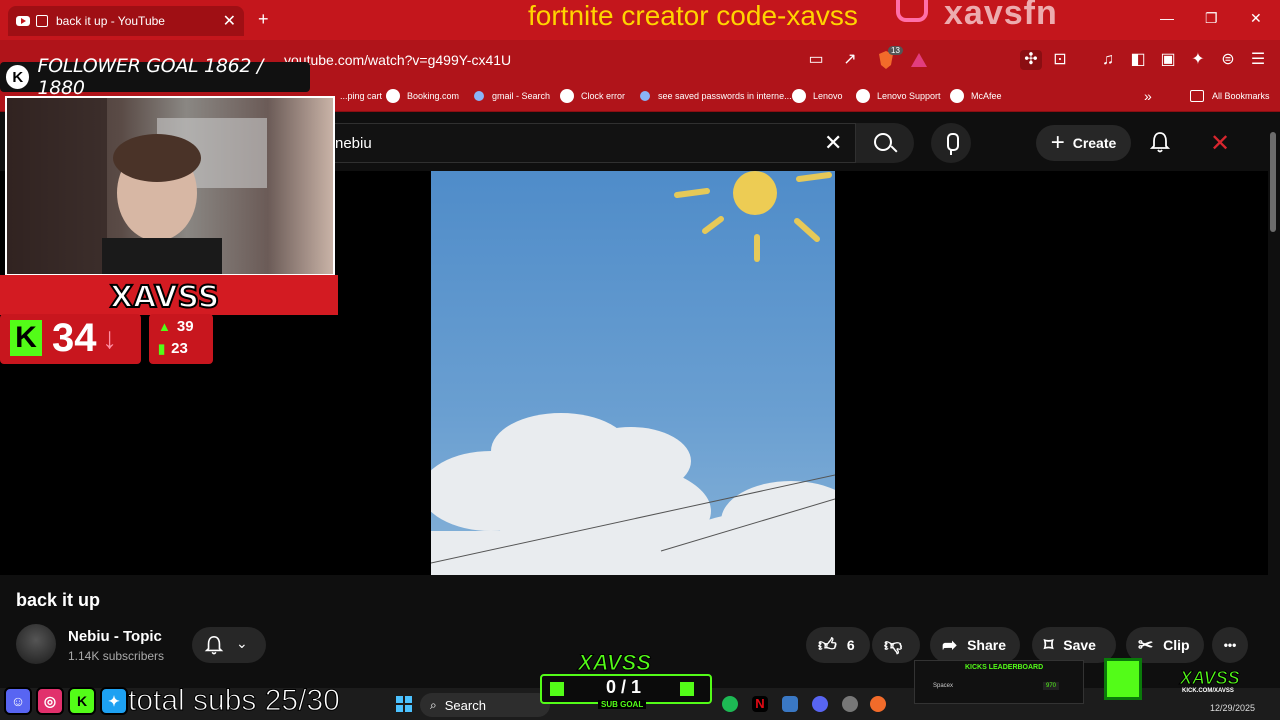 The height and width of the screenshot is (720, 1280). I want to click on chevron-down-icon: ⌄, so click(242, 643).